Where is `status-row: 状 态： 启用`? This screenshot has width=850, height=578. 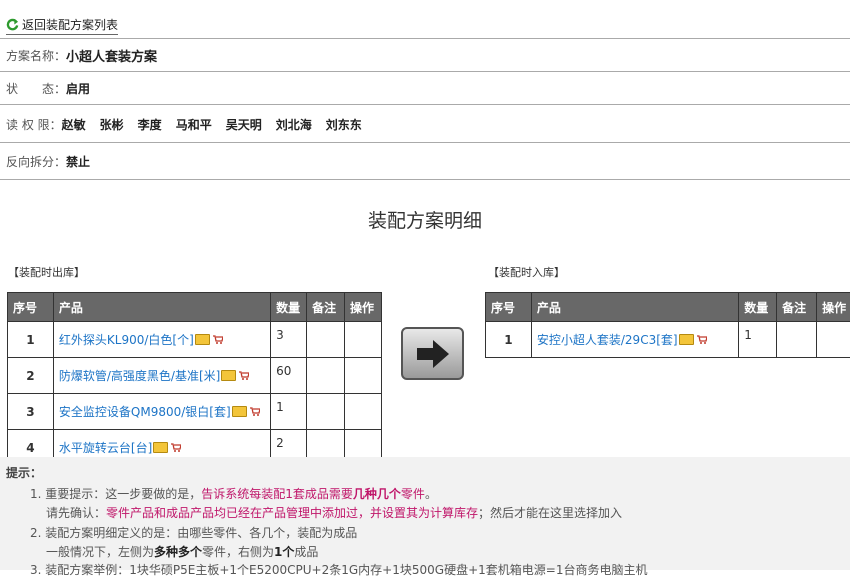
status-row: 状 态： 启用 is located at coordinates (425, 88).